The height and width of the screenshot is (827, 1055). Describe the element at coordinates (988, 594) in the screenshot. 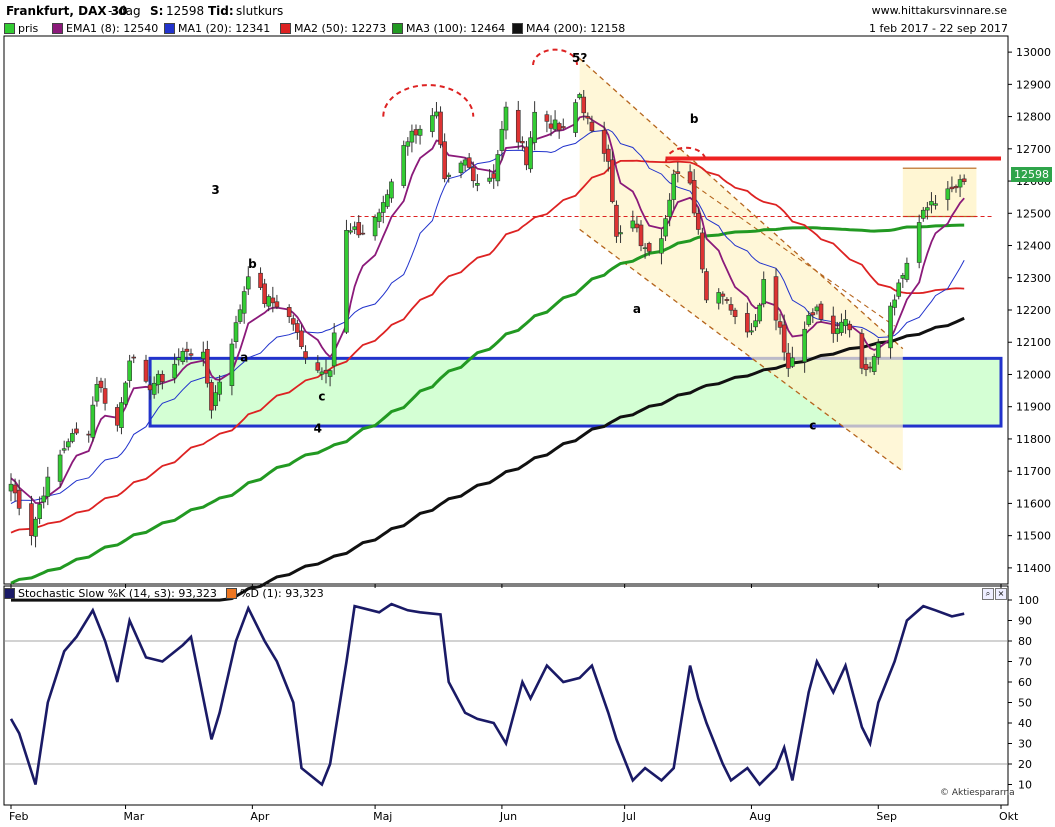

I see `magnify-icon: ⌕` at that location.